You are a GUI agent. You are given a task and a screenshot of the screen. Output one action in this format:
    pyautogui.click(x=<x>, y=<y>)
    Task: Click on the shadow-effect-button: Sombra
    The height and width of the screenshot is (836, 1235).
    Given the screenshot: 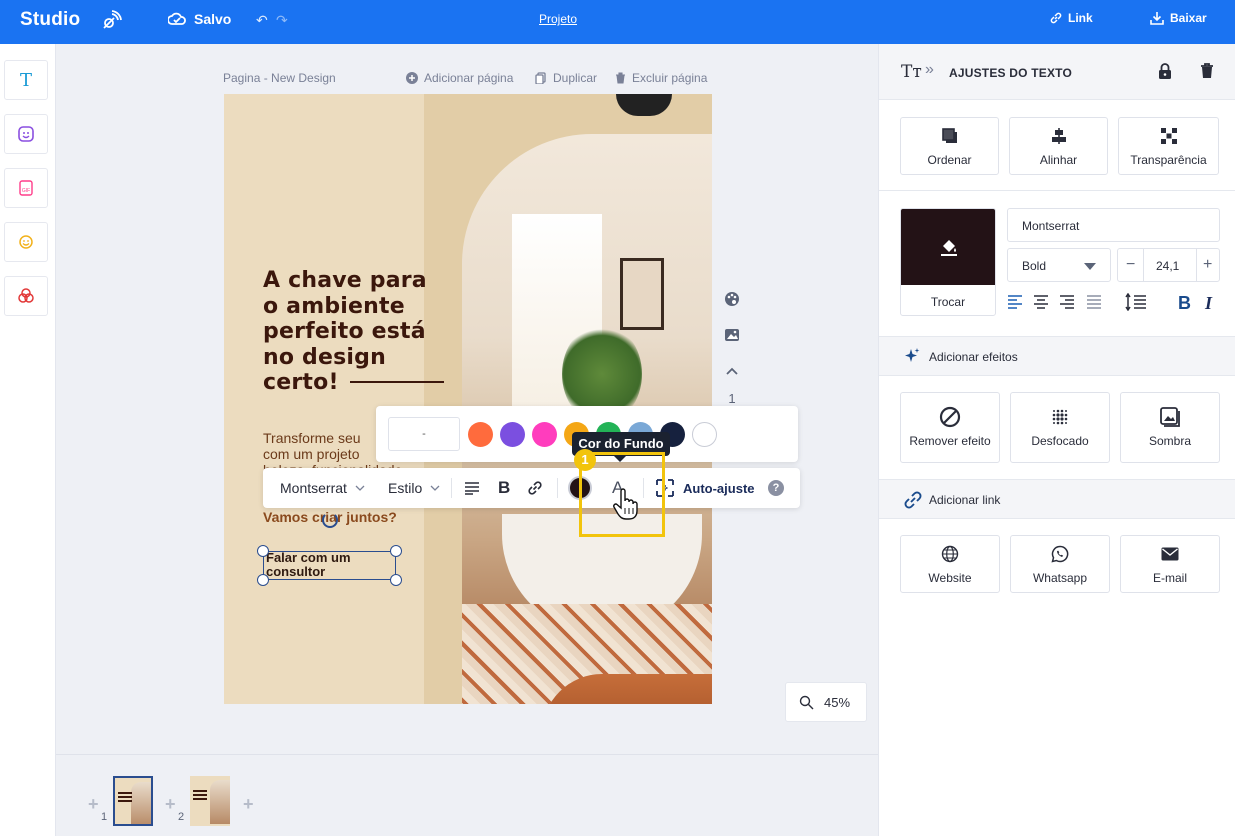 What is the action you would take?
    pyautogui.click(x=1170, y=427)
    